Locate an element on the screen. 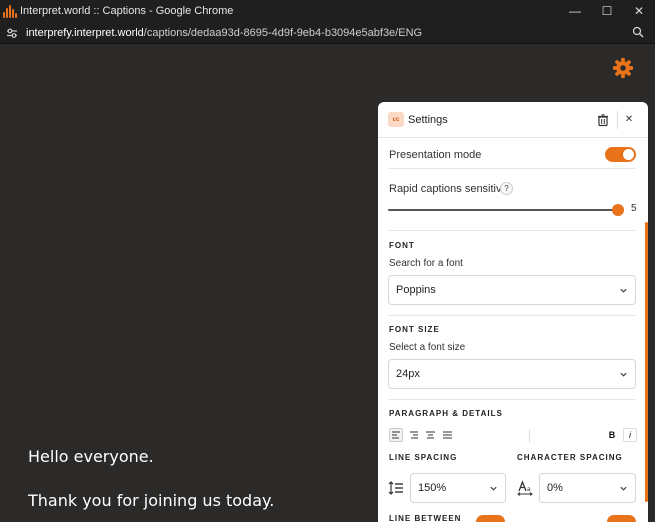  align-center-button is located at coordinates (430, 435).